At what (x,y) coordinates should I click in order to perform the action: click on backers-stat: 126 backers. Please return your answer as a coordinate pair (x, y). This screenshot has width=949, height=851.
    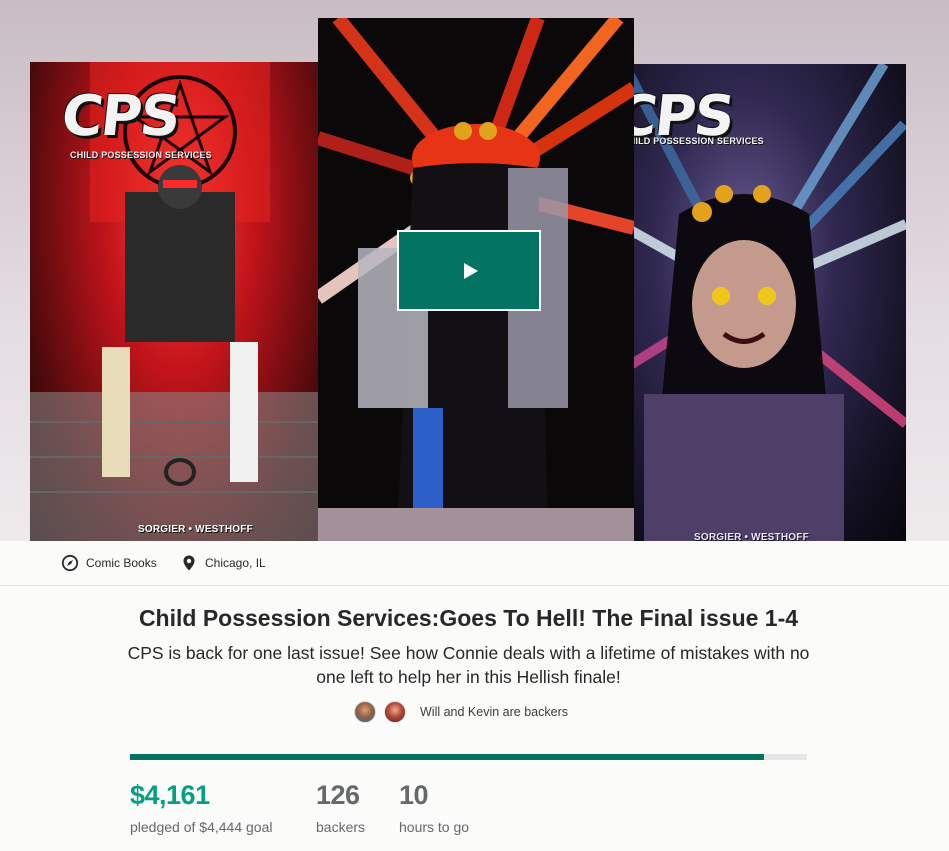
    Looking at the image, I should click on (340, 807).